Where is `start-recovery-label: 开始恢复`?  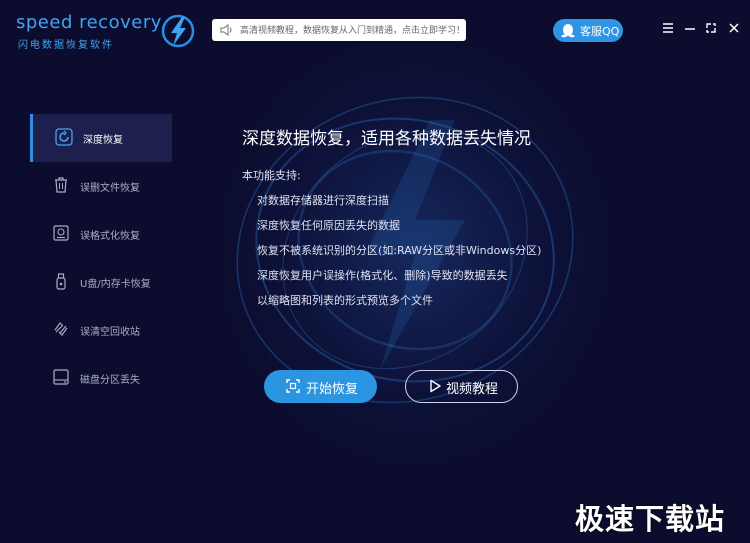
start-recovery-label: 开始恢复 is located at coordinates (332, 389).